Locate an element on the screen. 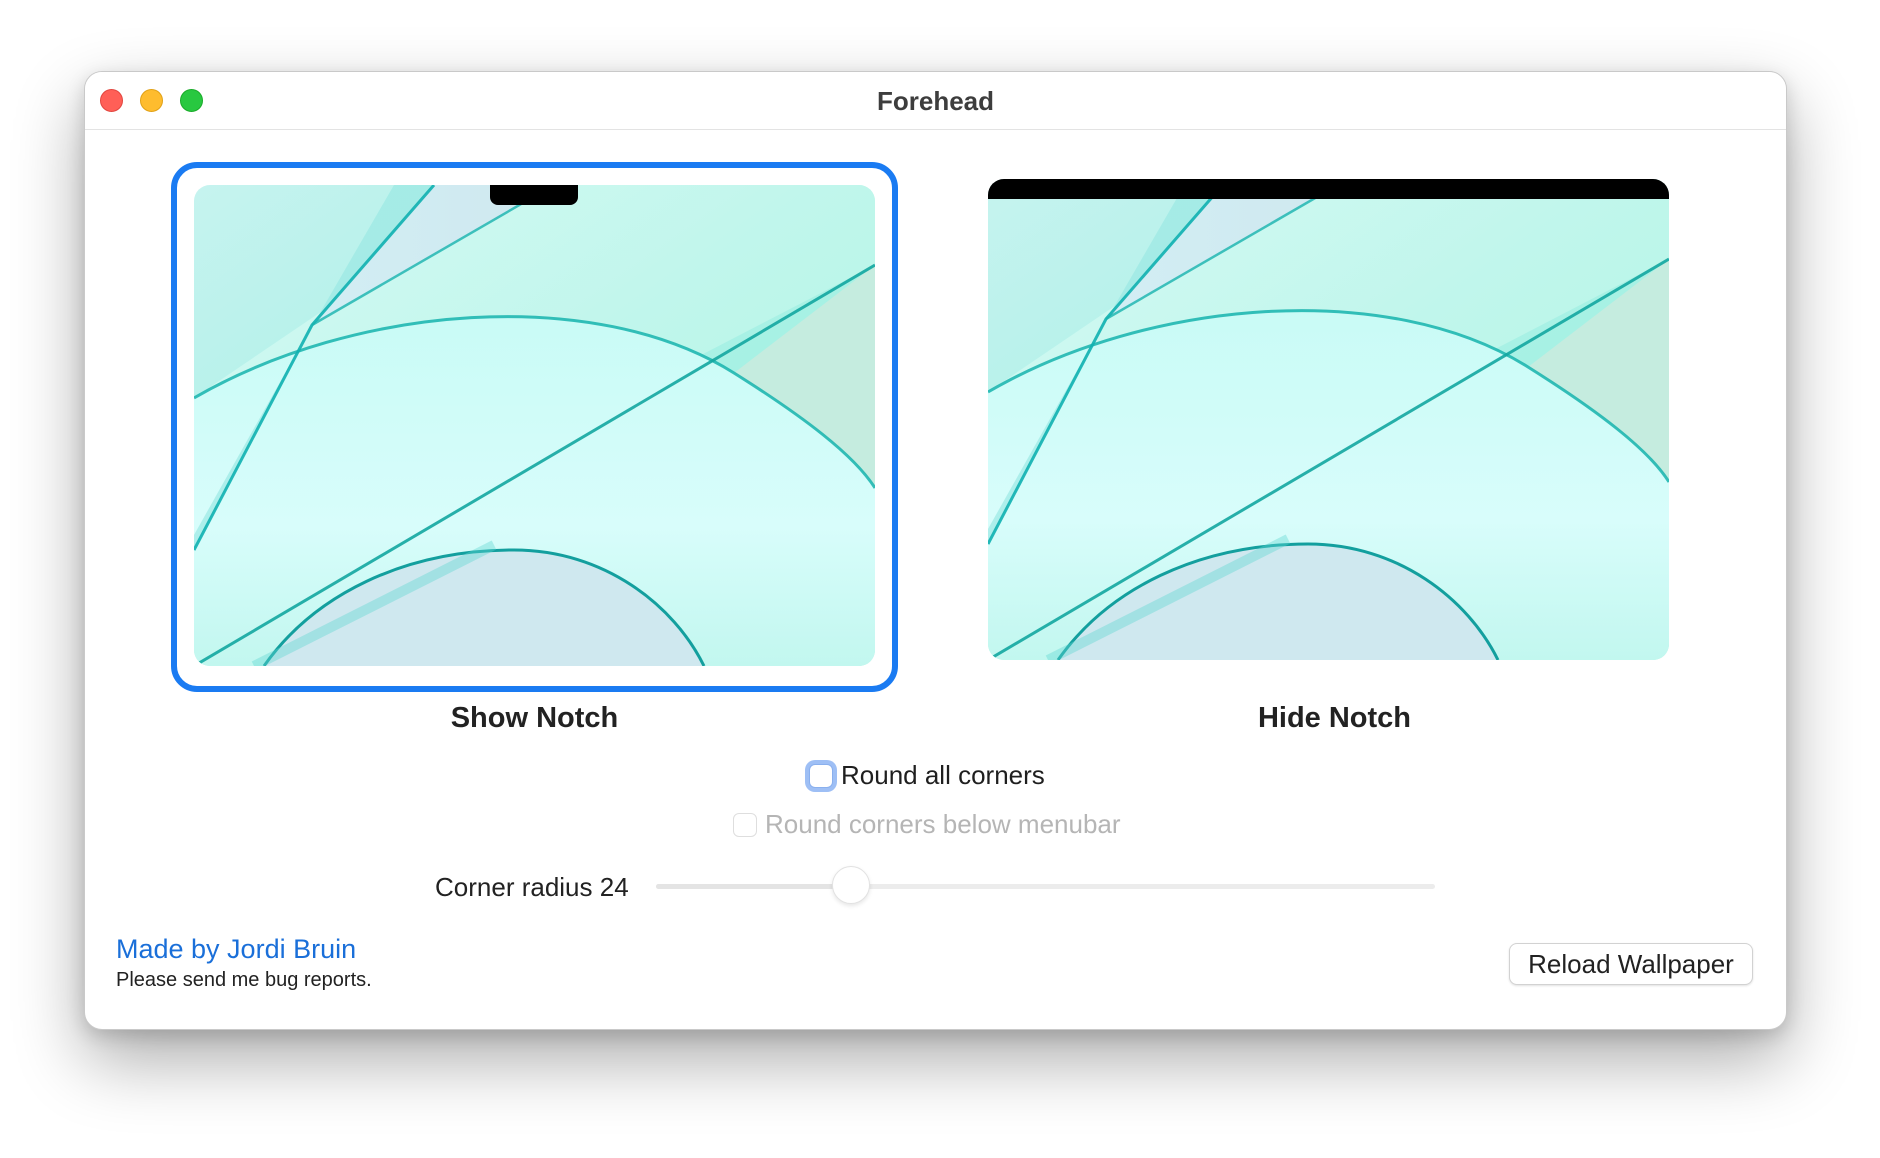  round-below-menubar-checkbox is located at coordinates (745, 824).